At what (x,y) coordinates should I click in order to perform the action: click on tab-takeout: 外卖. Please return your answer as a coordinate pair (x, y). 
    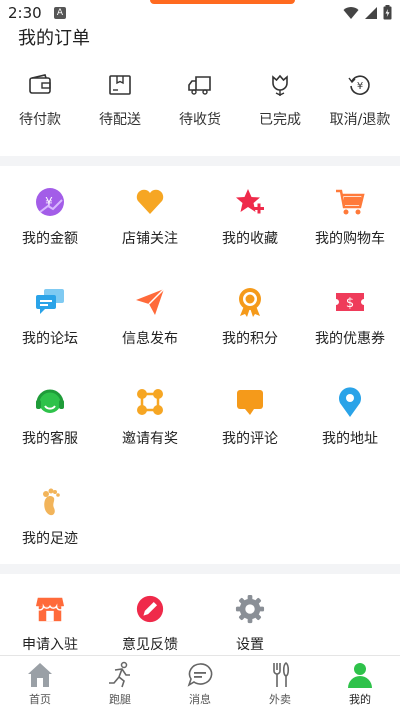
    Looking at the image, I should click on (280, 683).